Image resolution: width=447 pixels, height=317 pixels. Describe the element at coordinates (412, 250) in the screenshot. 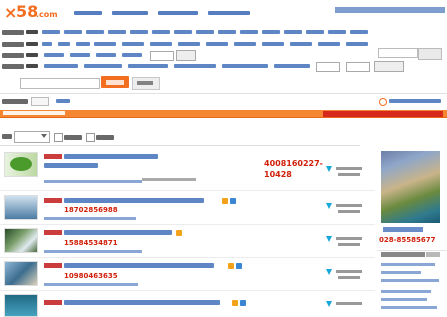

I see `right-divider` at that location.